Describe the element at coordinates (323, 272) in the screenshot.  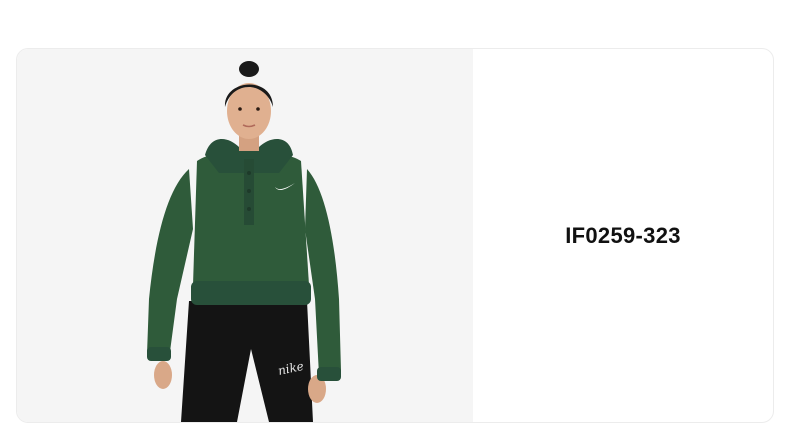
I see `right-sleeve` at that location.